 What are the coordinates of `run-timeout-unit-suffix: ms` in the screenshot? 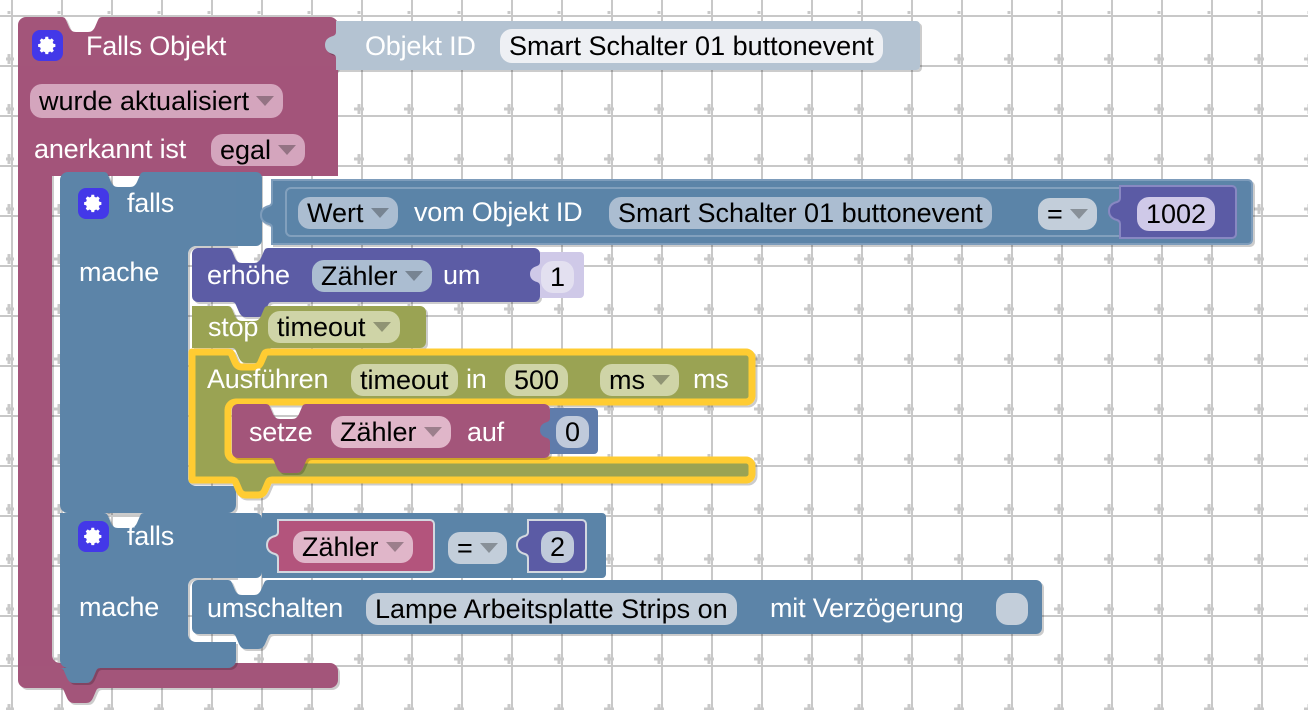 It's located at (711, 379).